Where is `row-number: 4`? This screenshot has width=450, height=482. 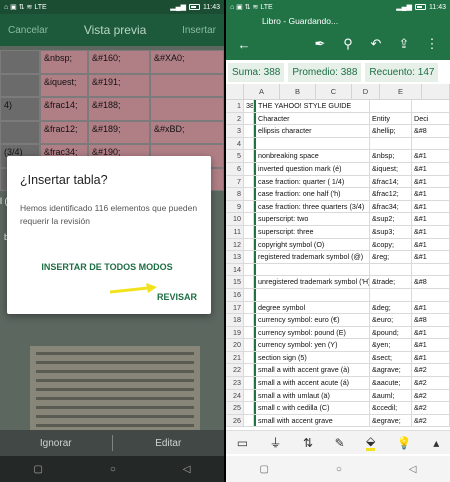
row-number: 4 is located at coordinates (235, 143).